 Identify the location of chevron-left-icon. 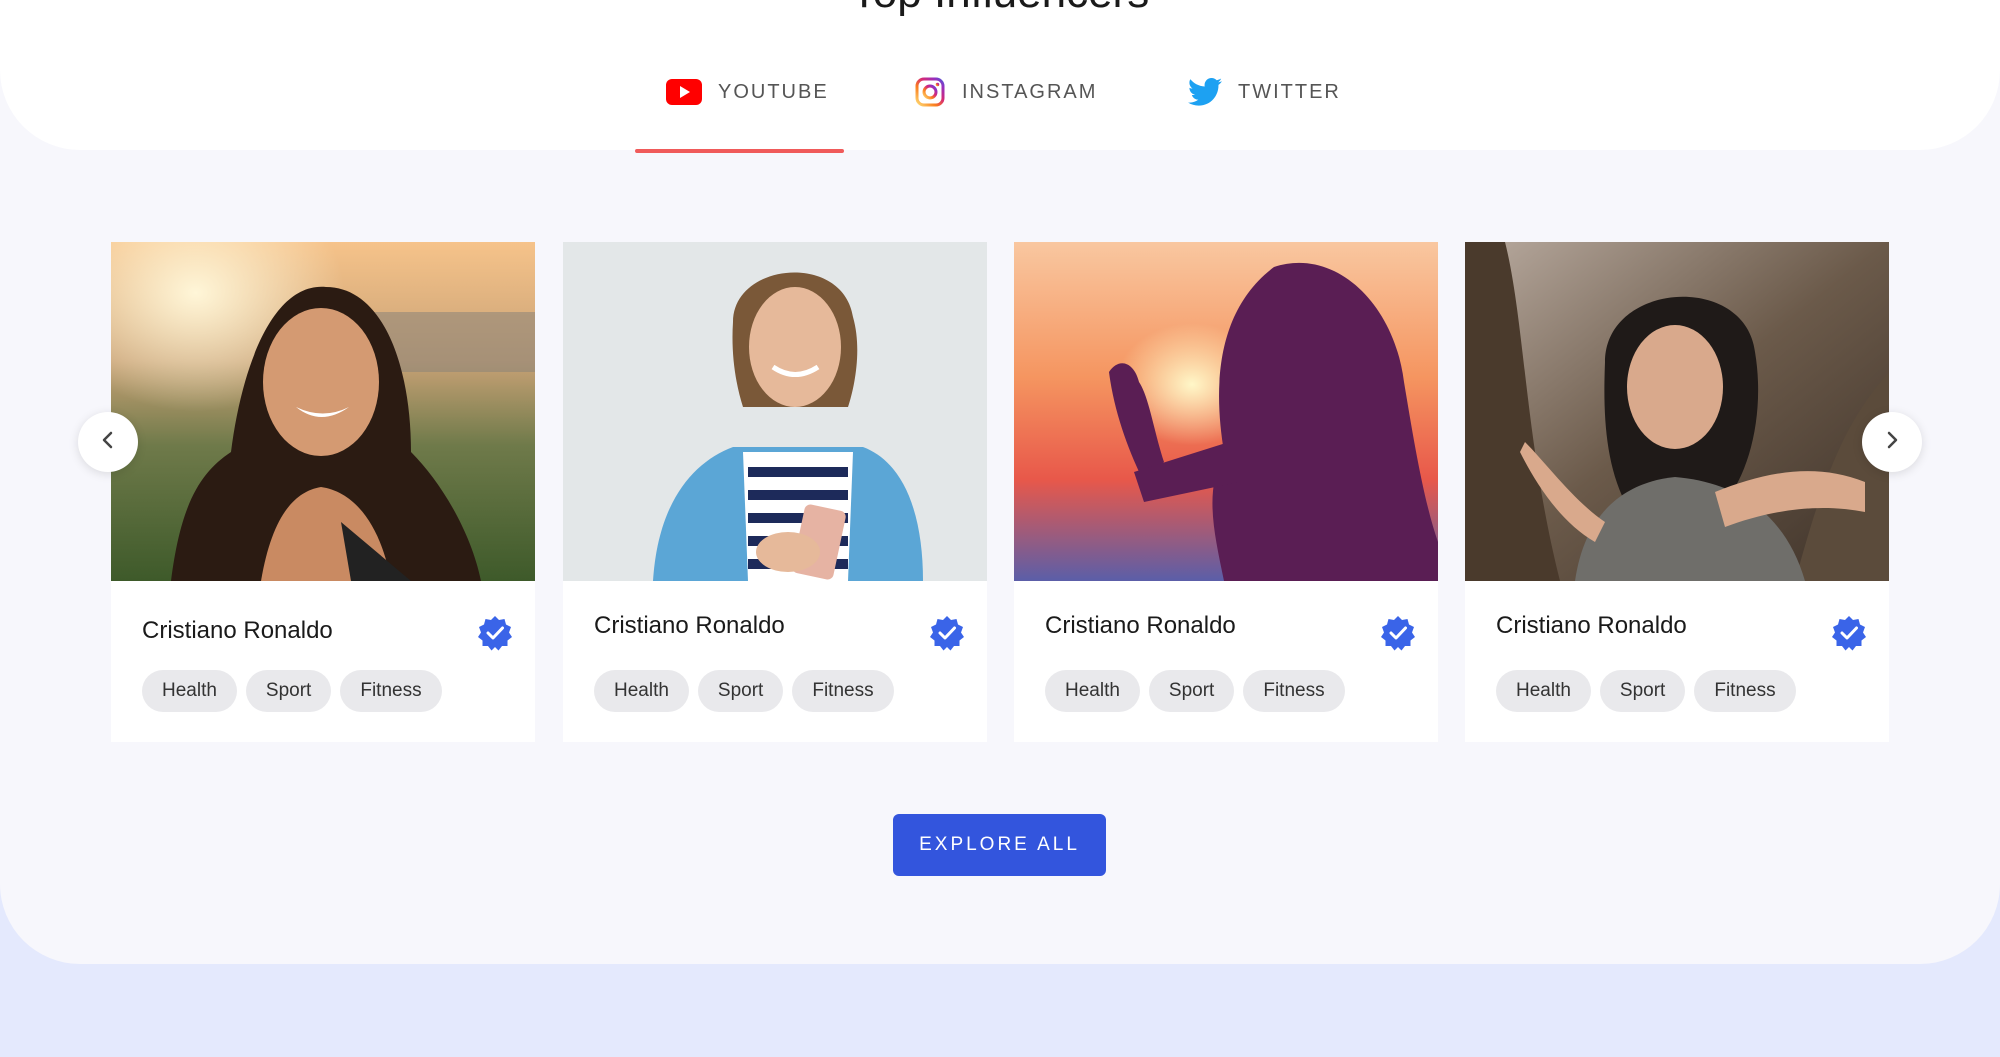
(108, 442).